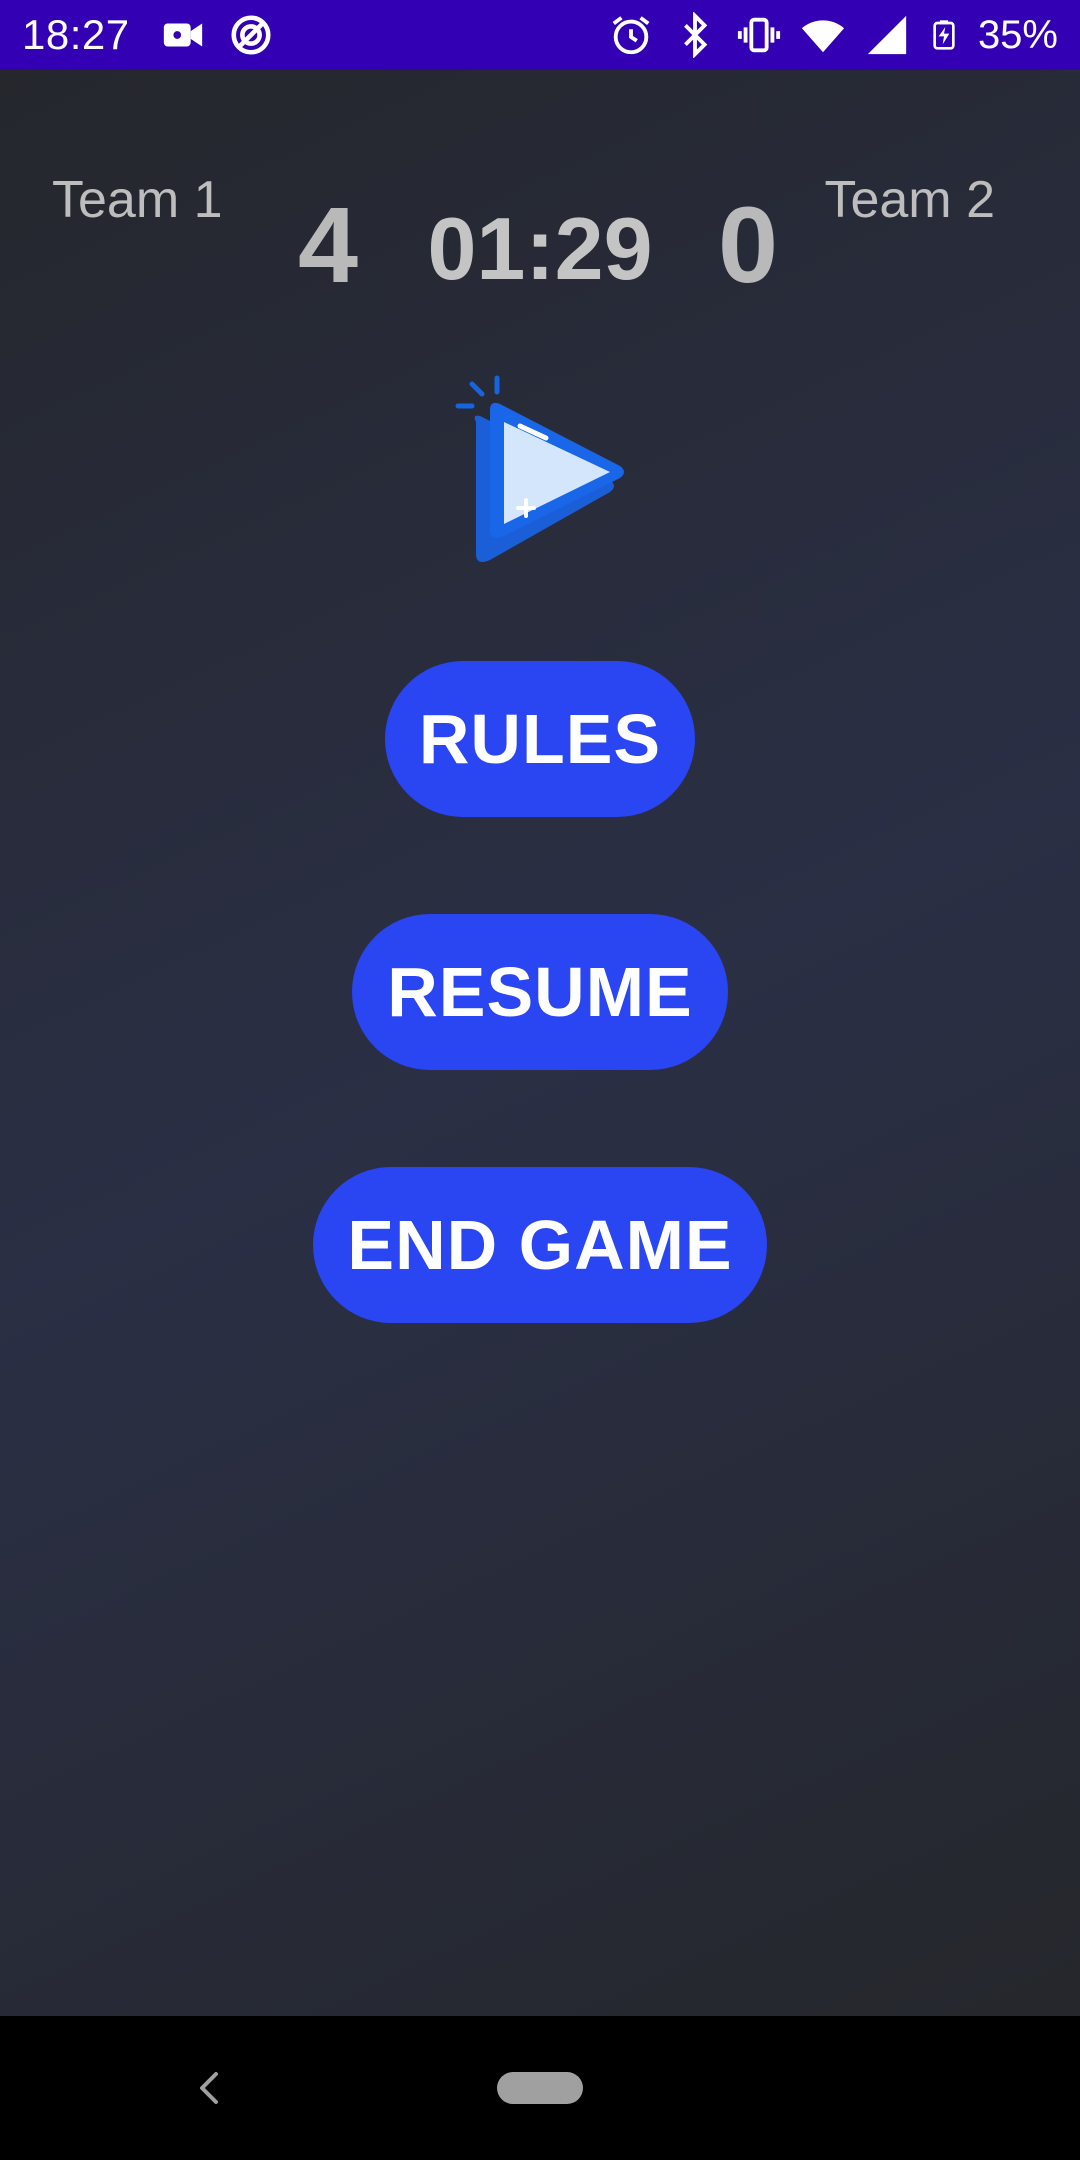 Image resolution: width=1080 pixels, height=2160 pixels. What do you see at coordinates (695, 35) in the screenshot?
I see `bluetooth-icon` at bounding box center [695, 35].